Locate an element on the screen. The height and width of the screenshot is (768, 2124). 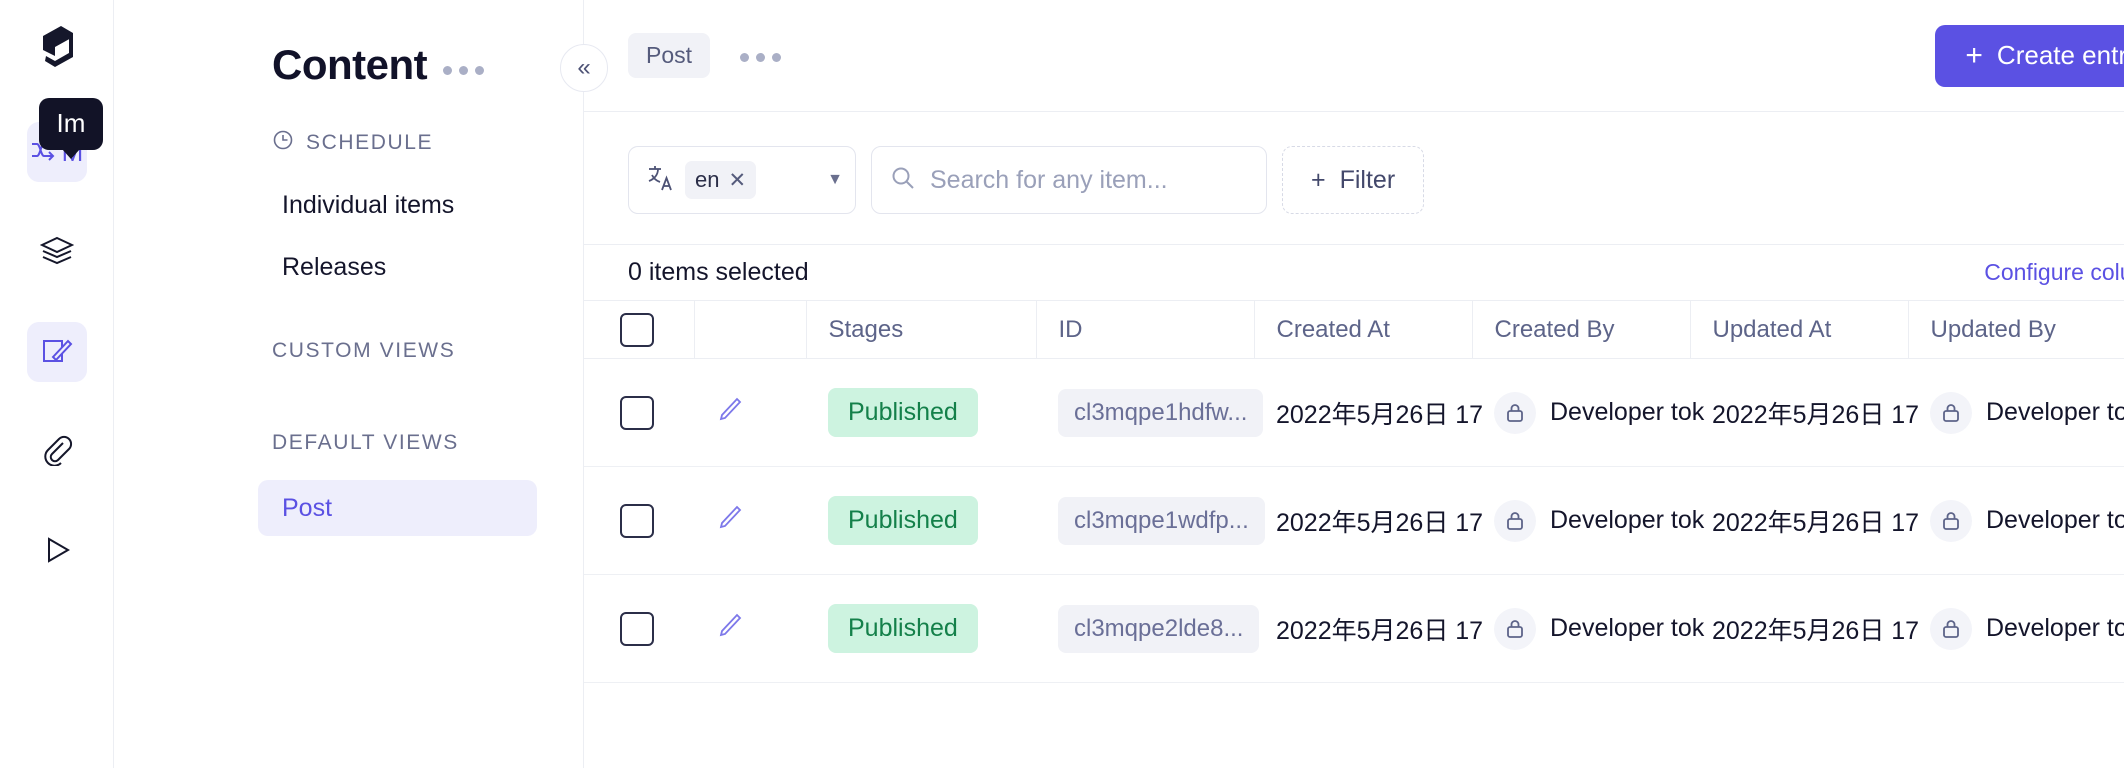
selection-bar: 0 items selected Configure columns is located at coordinates (1354, 272).